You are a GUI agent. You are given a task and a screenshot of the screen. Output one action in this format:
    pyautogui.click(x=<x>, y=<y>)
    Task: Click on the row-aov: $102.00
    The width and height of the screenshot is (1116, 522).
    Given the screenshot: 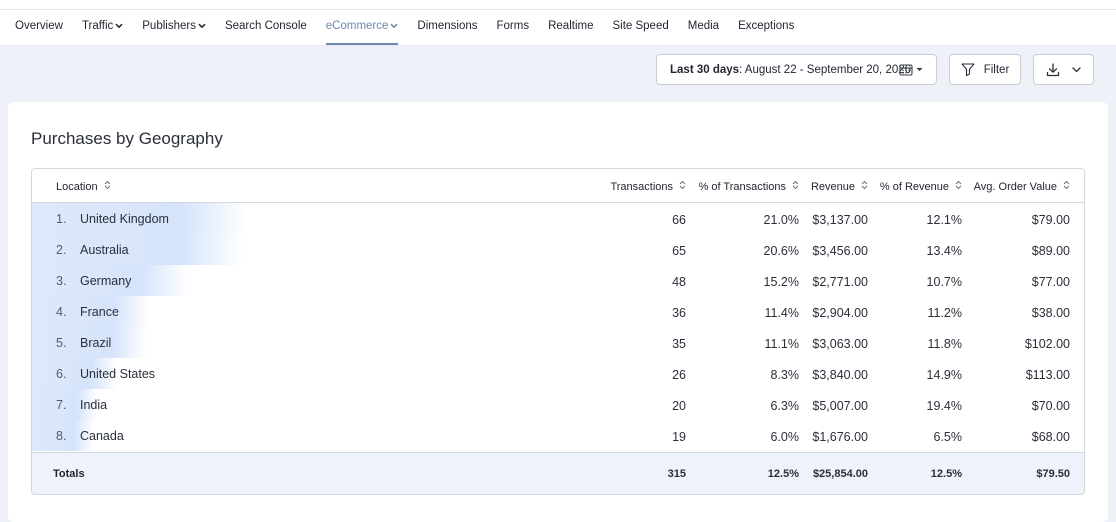 What is the action you would take?
    pyautogui.click(x=1047, y=344)
    